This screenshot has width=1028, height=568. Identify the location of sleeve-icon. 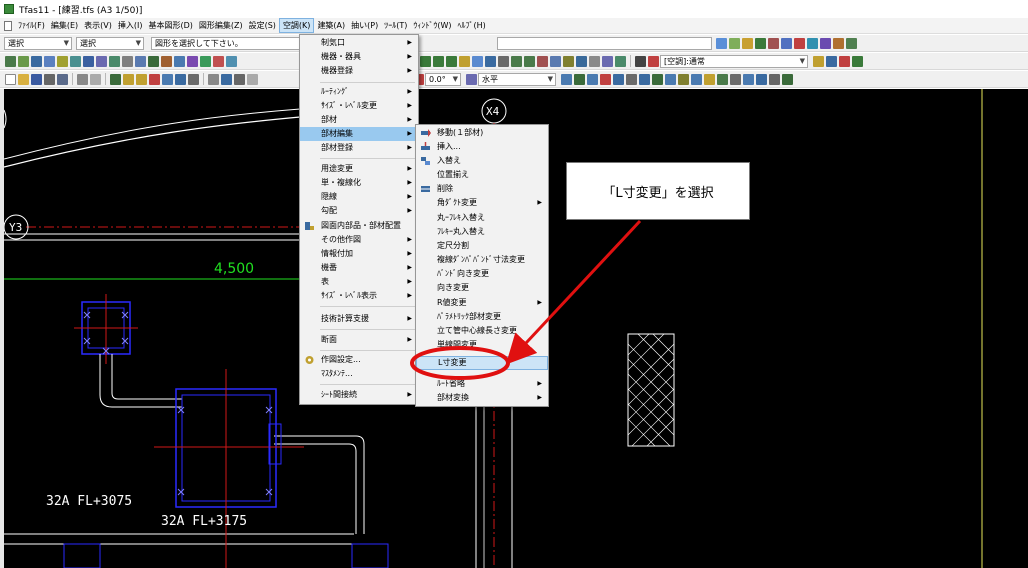
(140, 61).